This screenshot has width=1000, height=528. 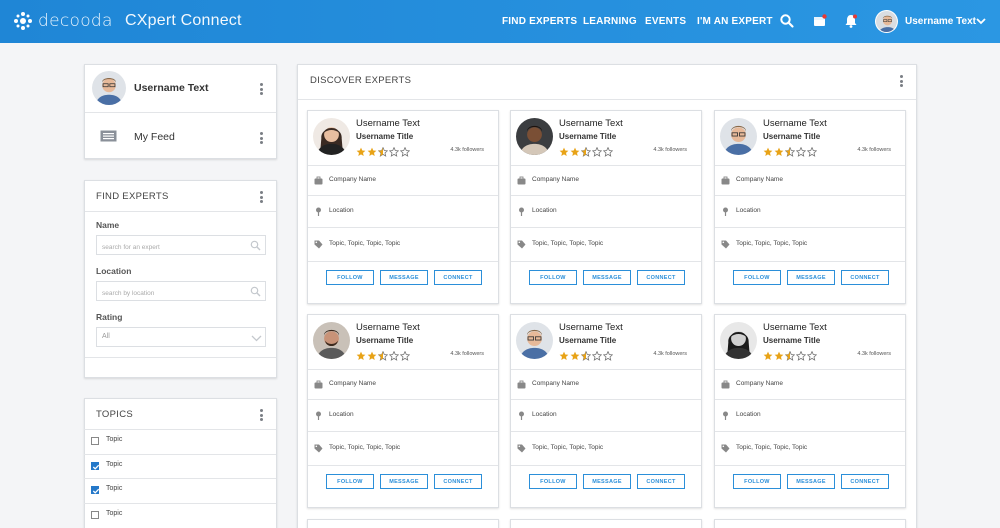 What do you see at coordinates (610, 21) in the screenshot?
I see `nav-learning: LEARNING` at bounding box center [610, 21].